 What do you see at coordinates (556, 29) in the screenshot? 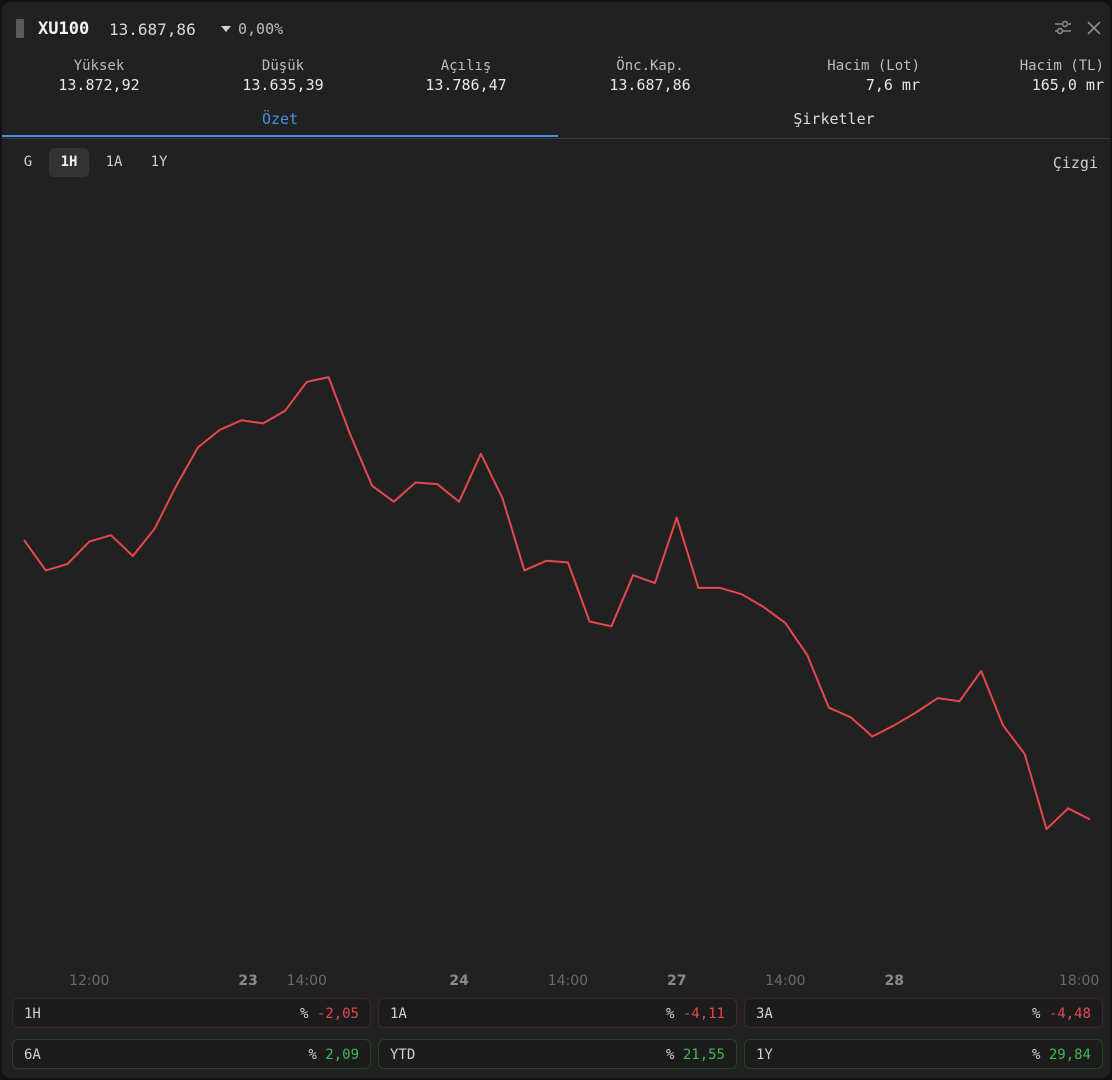
I see `widget-header: XU100 13.687,86 0,00%` at bounding box center [556, 29].